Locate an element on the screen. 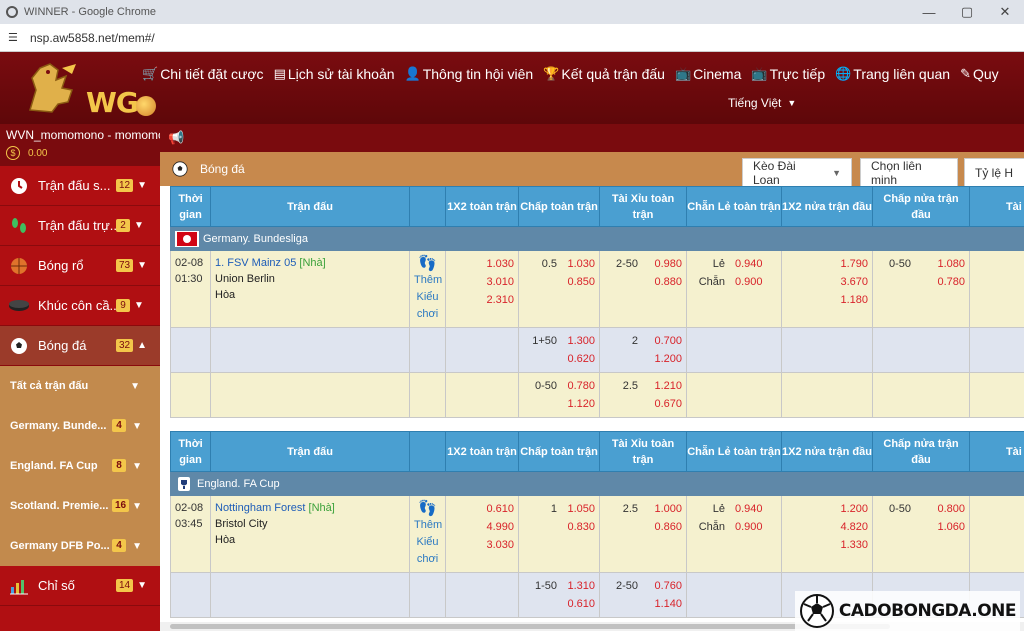 The width and height of the screenshot is (1024, 631). username: WVN_momomono - momomo is located at coordinates (83, 135).